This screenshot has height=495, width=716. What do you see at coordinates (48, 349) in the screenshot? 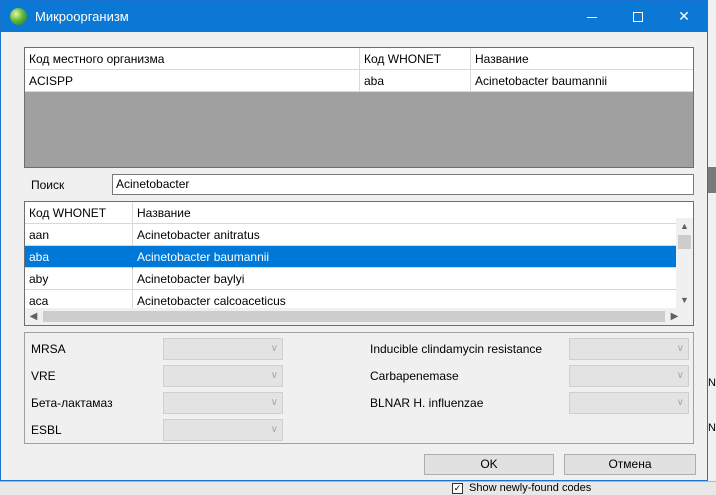
I see `mrsa-label: MRSA` at bounding box center [48, 349].